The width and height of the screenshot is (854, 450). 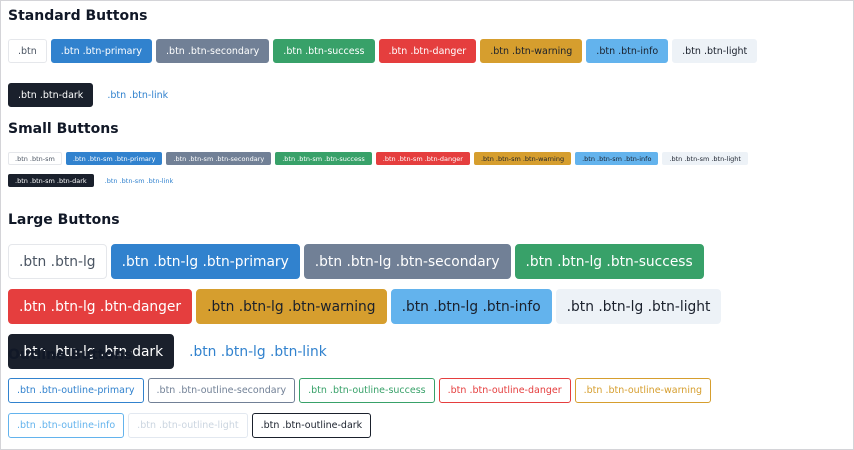 What do you see at coordinates (64, 220) in the screenshot?
I see `large-buttons-heading: Large Buttons` at bounding box center [64, 220].